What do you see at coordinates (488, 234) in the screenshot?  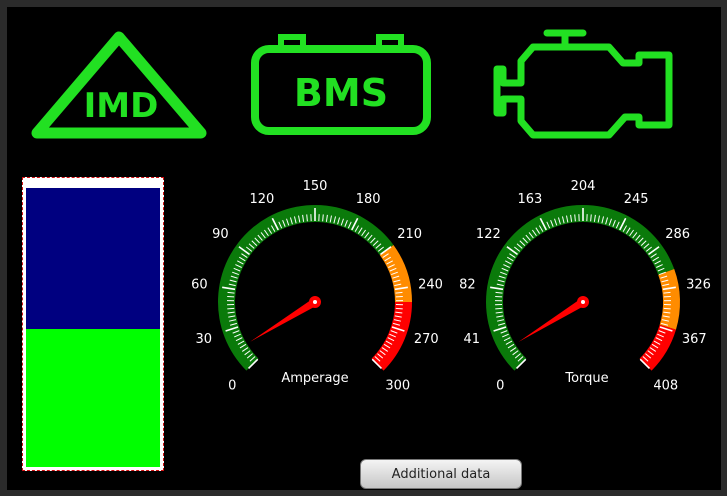 I see `torque-tick-label: 122` at bounding box center [488, 234].